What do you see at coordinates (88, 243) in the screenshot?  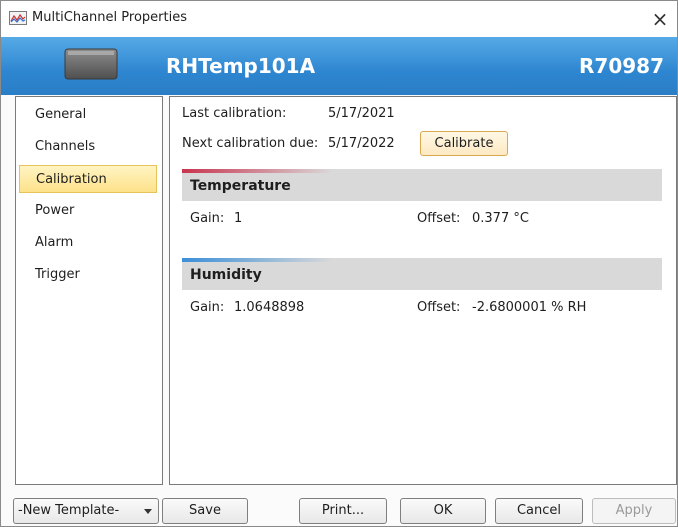 I see `sidebar-item-alarm: Alarm` at bounding box center [88, 243].